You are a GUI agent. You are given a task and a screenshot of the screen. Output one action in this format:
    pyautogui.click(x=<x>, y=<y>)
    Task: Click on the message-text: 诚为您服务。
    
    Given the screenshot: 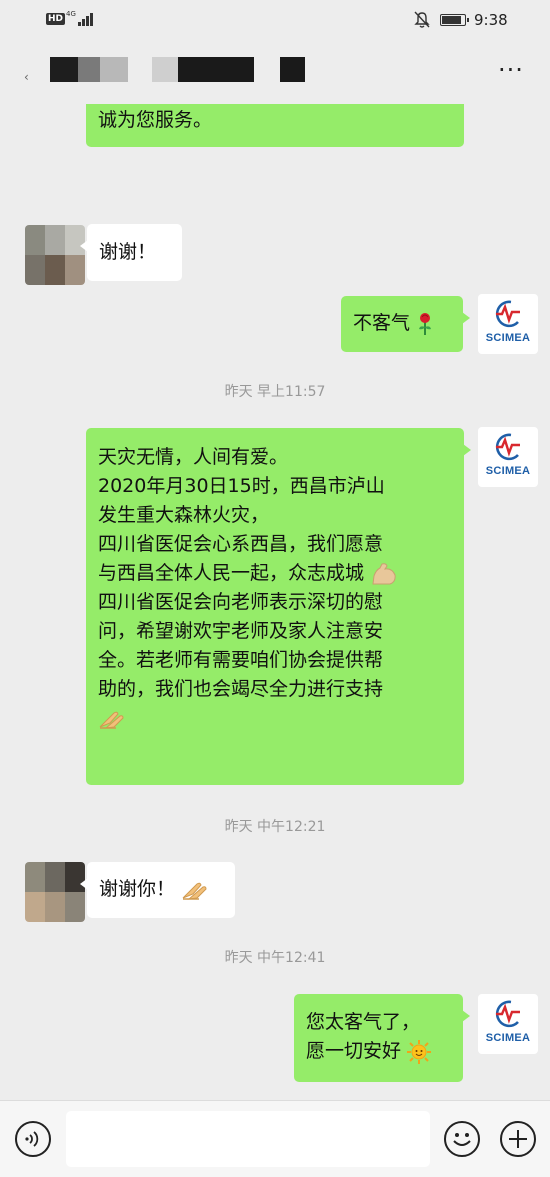 What is the action you would take?
    pyautogui.click(x=155, y=120)
    